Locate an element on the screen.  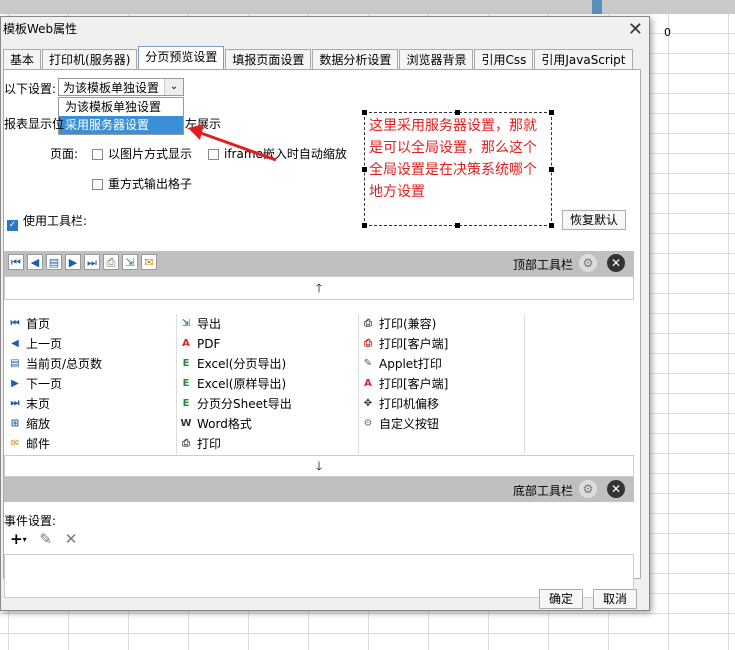
toolbar-button-item: ⎙ 打印[客户端] is located at coordinates (404, 344).